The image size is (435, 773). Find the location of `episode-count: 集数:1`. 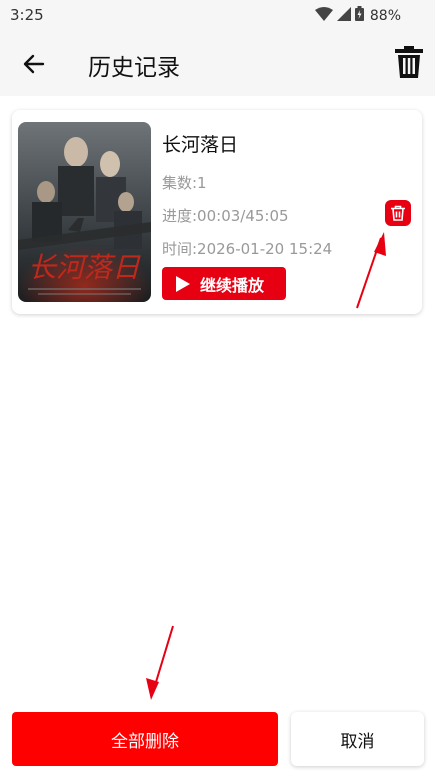

episode-count: 集数:1 is located at coordinates (184, 183).